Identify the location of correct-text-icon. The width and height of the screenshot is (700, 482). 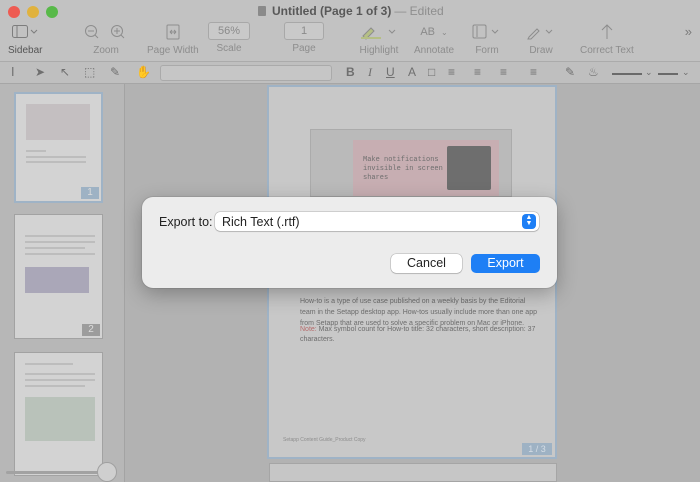
(607, 32).